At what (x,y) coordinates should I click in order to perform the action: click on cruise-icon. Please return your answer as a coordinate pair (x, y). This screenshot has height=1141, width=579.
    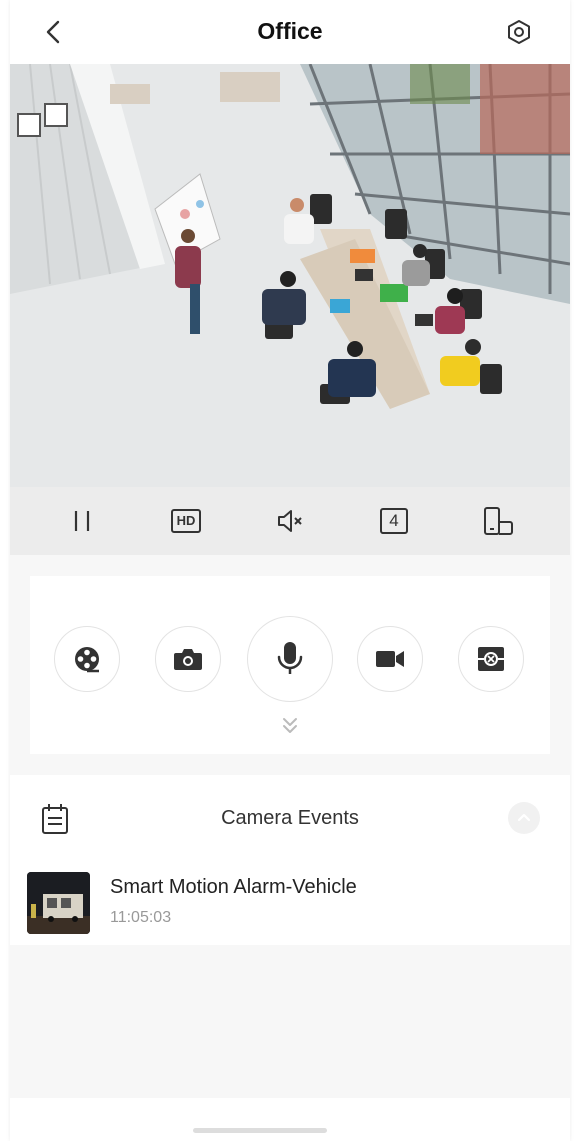
    Looking at the image, I should click on (491, 659).